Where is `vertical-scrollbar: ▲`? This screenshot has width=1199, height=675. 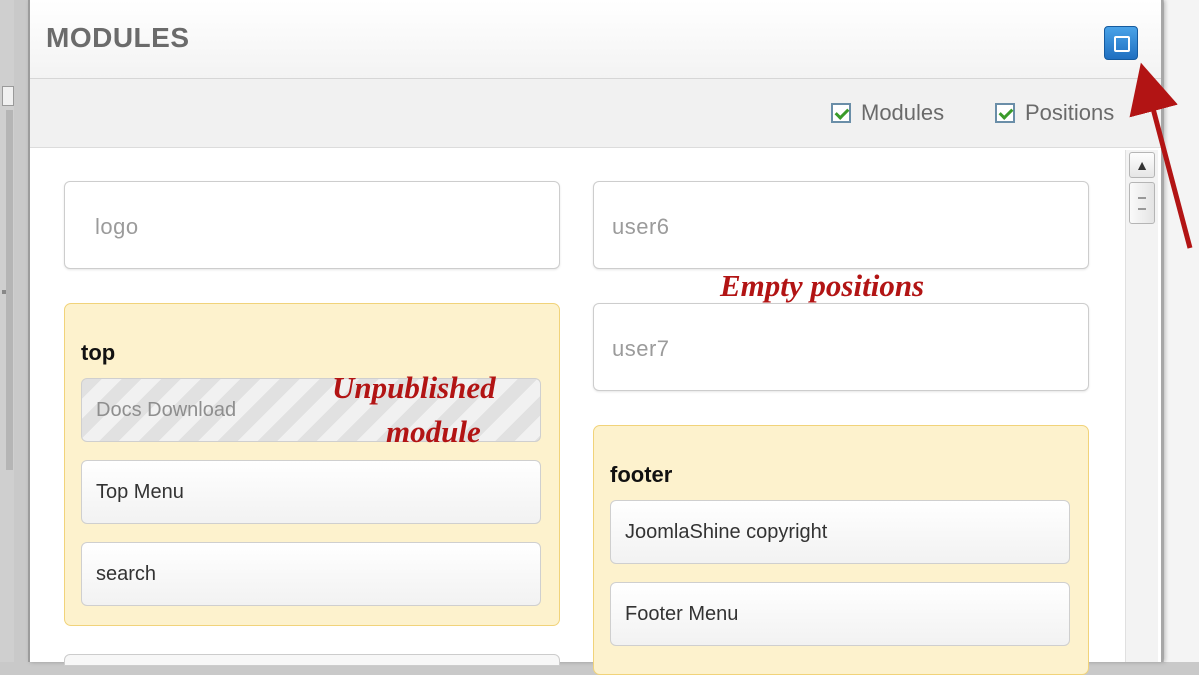
vertical-scrollbar: ▲ is located at coordinates (1141, 406).